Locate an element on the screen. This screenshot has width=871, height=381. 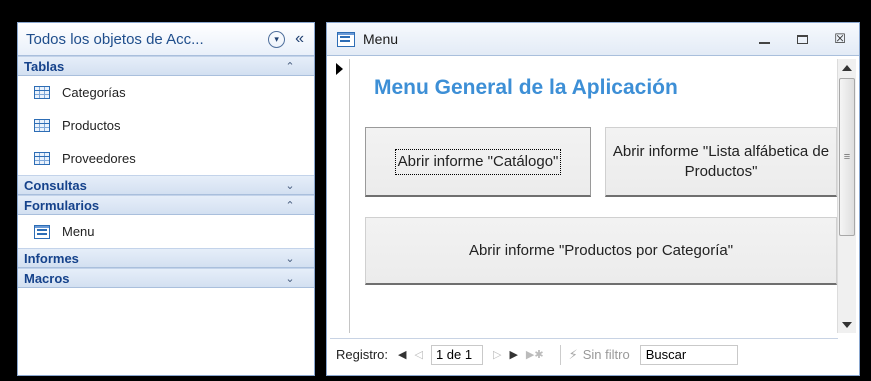
filter-label: Sin filtro is located at coordinates (606, 354).